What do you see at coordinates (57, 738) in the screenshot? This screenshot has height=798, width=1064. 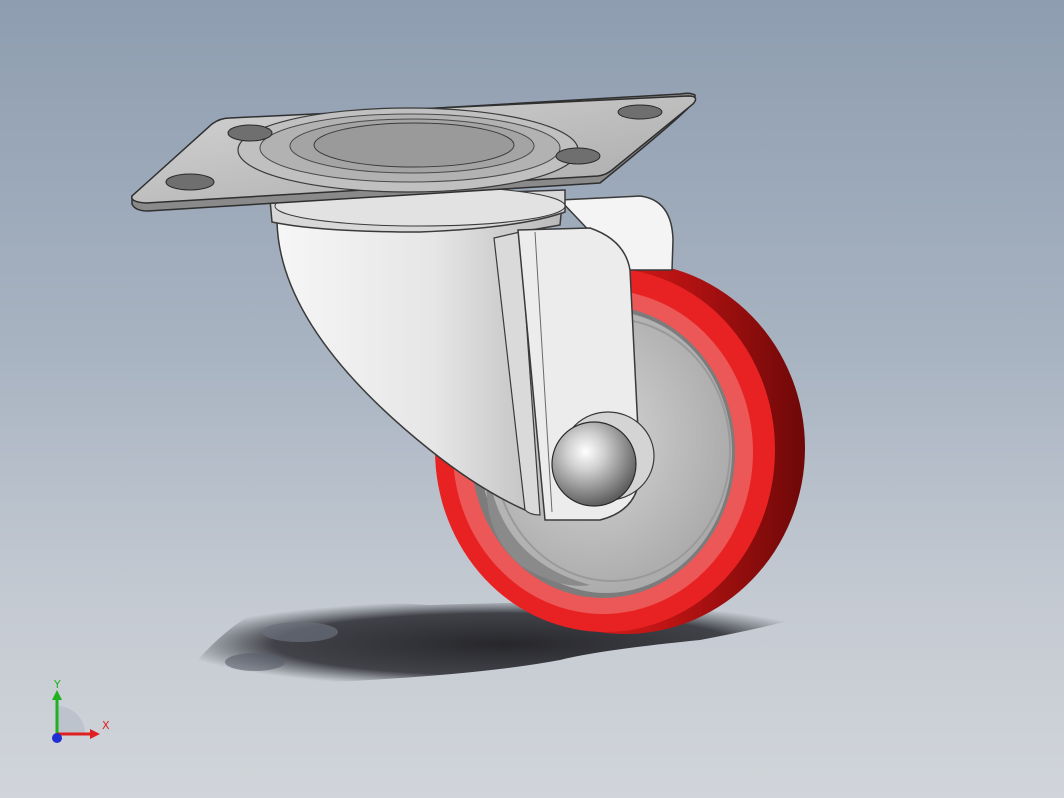 I see `z-axis-arrow` at bounding box center [57, 738].